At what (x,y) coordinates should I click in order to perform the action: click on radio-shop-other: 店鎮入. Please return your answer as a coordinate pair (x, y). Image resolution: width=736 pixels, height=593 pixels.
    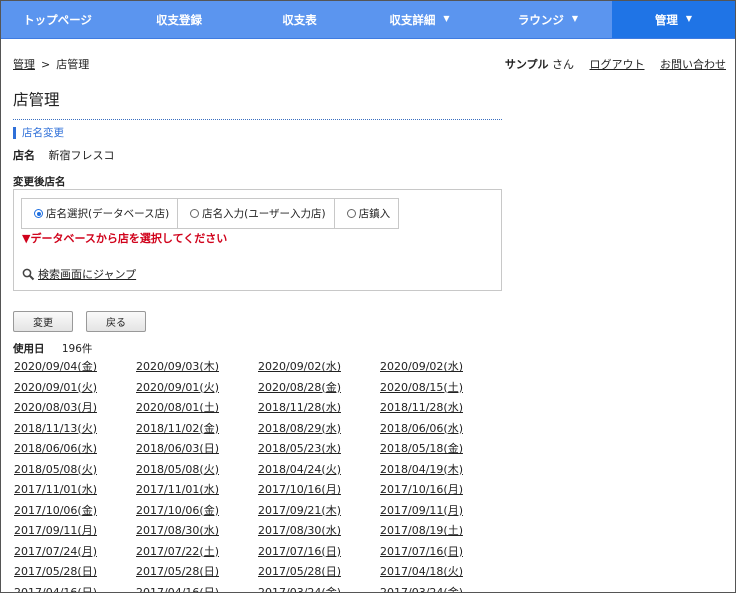
    Looking at the image, I should click on (367, 213).